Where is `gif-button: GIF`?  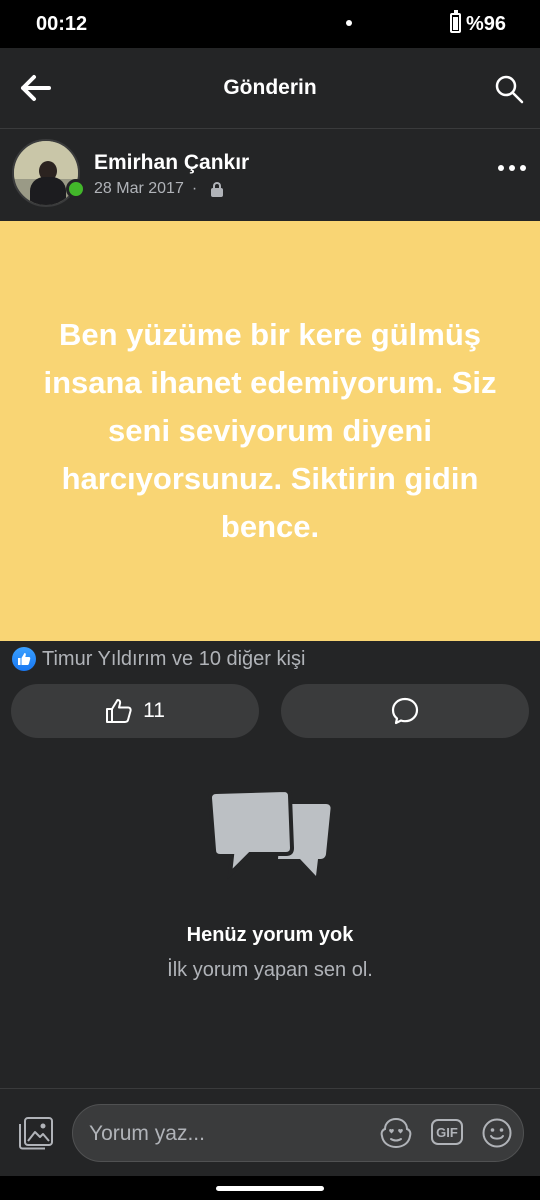 gif-button: GIF is located at coordinates (447, 1132).